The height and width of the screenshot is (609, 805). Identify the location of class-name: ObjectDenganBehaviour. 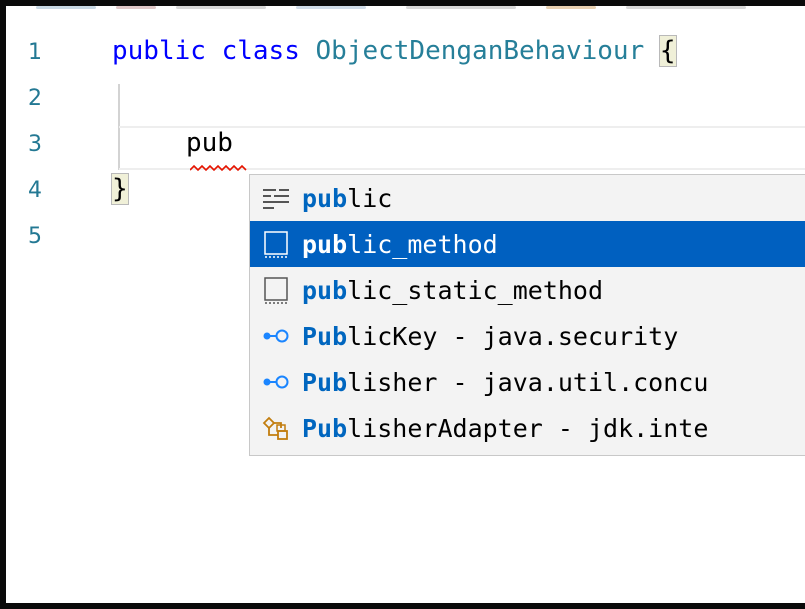
(480, 51).